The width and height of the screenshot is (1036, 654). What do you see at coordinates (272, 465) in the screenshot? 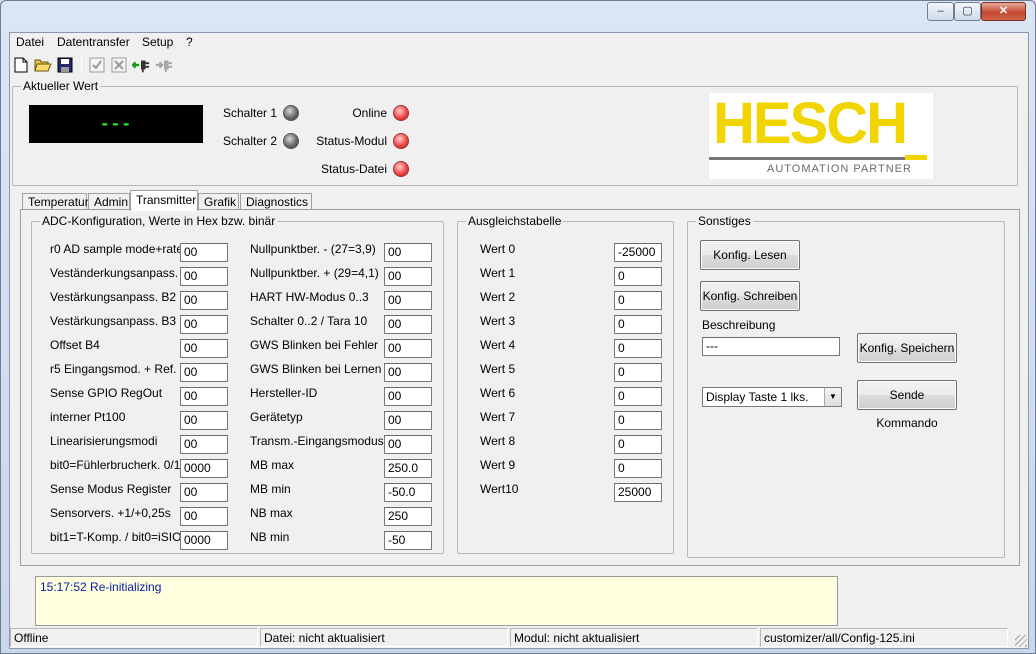
I see `adc-right-label: MB max` at bounding box center [272, 465].